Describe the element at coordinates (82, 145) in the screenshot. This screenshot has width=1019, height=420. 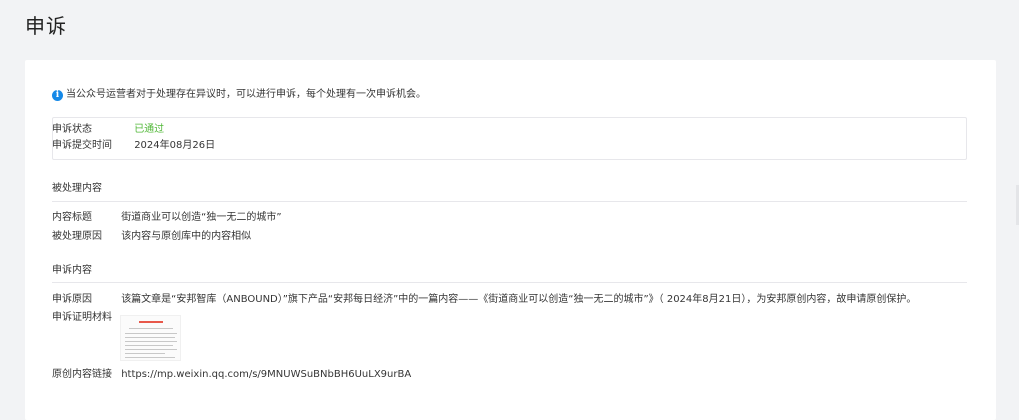
I see `submit-time-label: 申诉提交时间` at that location.